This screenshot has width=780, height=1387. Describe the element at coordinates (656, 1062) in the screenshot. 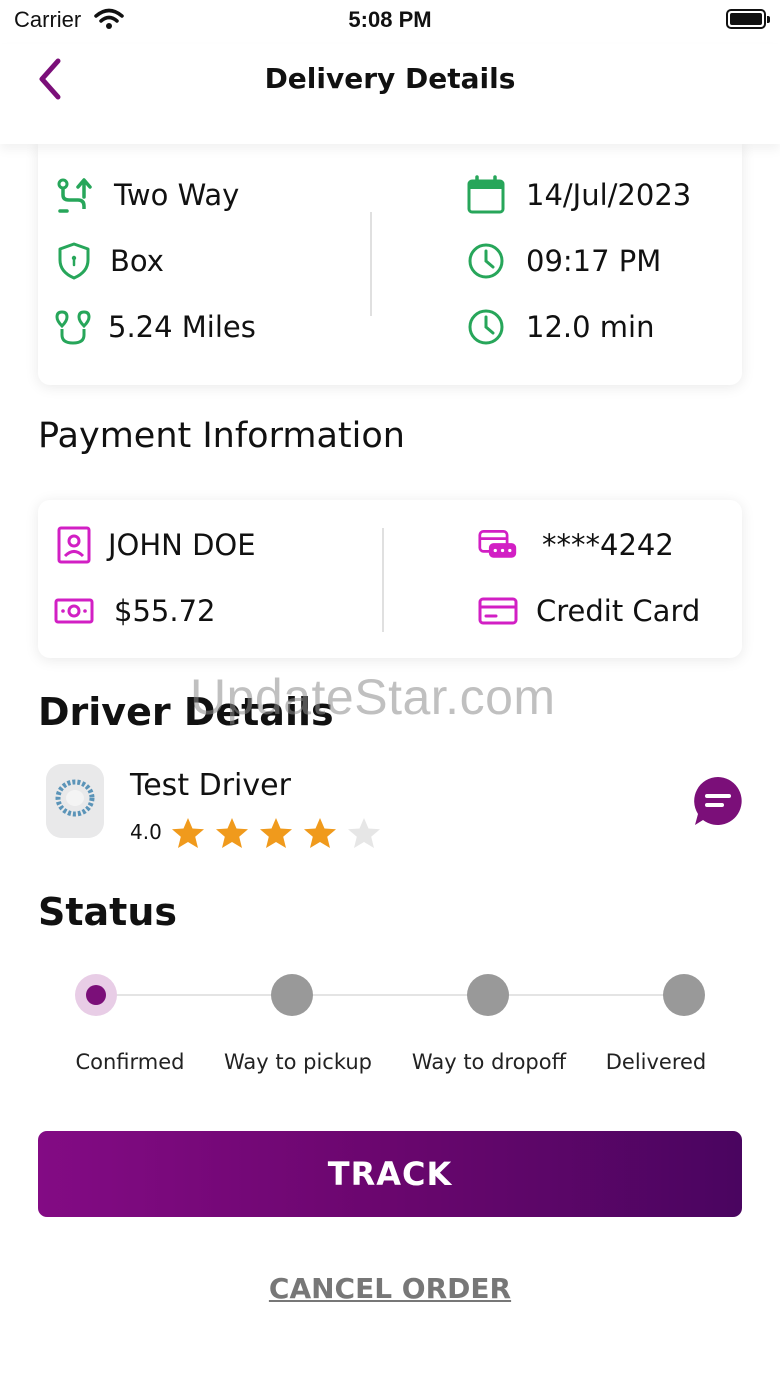

I see `step-label-delivered: Delivered` at that location.